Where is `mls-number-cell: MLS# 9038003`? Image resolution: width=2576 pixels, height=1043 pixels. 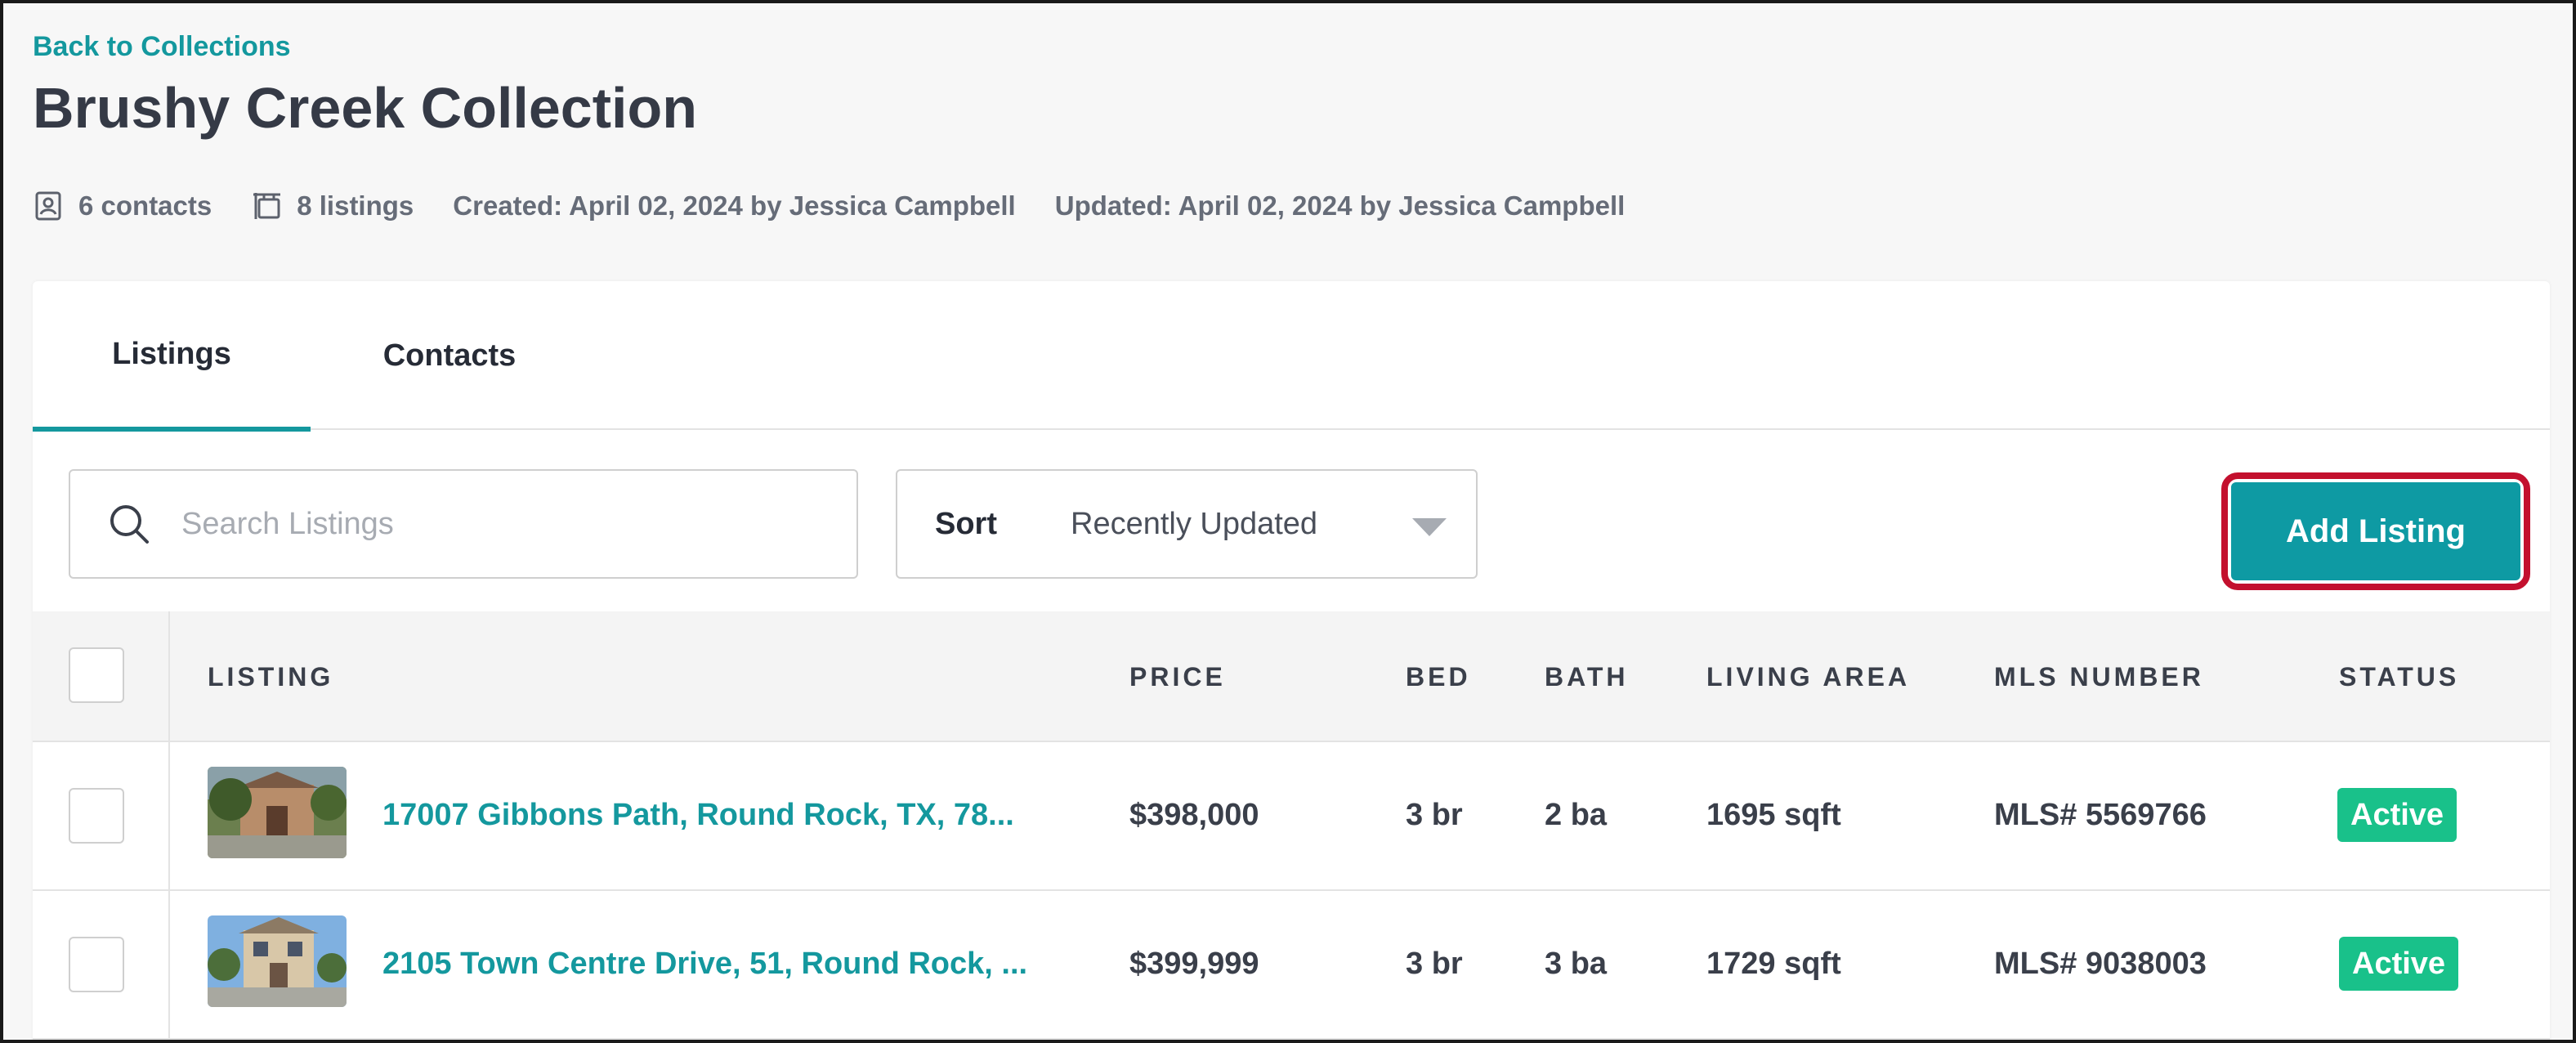
mls-number-cell: MLS# 9038003 is located at coordinates (2100, 964).